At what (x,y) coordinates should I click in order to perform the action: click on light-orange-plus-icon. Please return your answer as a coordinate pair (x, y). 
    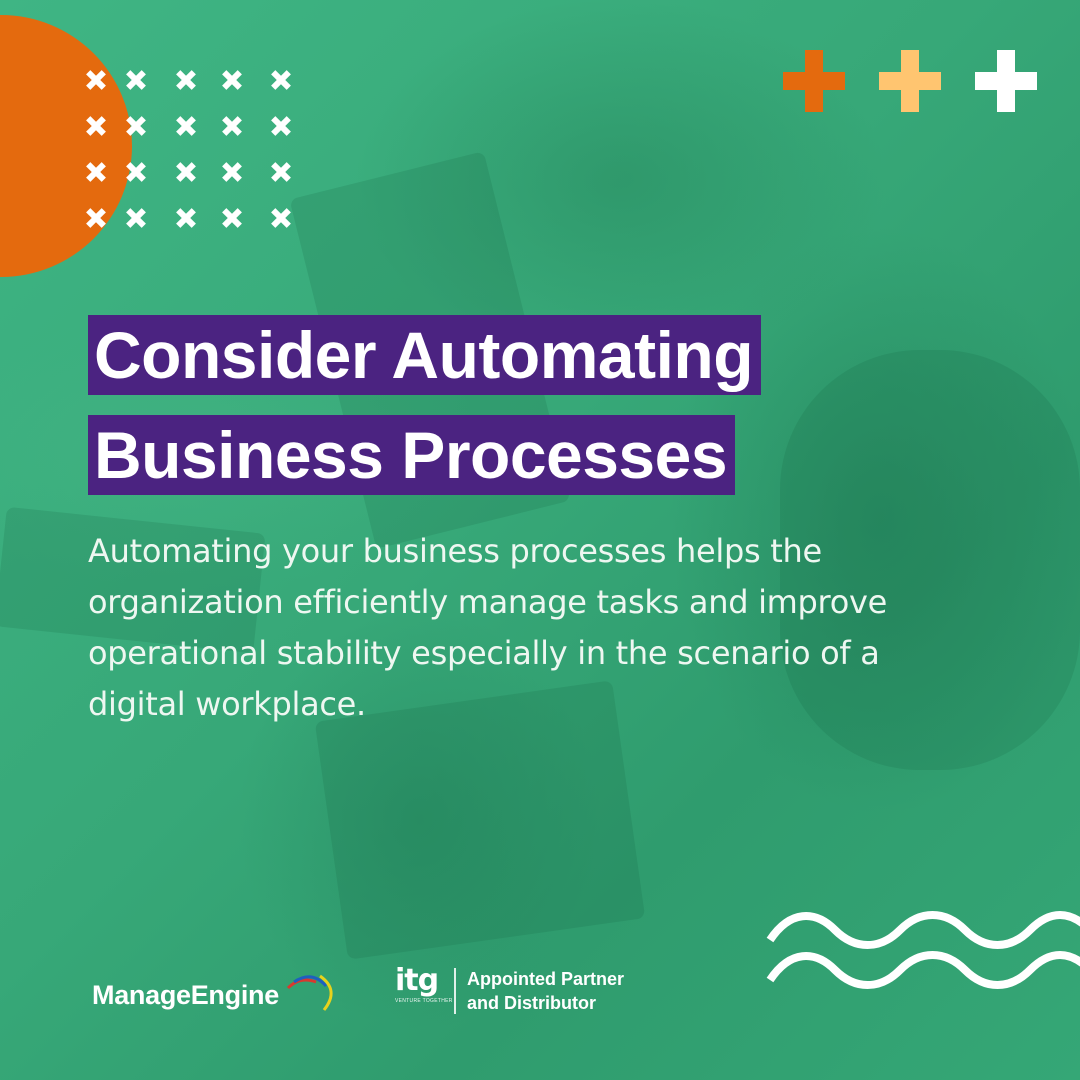
    Looking at the image, I should click on (910, 81).